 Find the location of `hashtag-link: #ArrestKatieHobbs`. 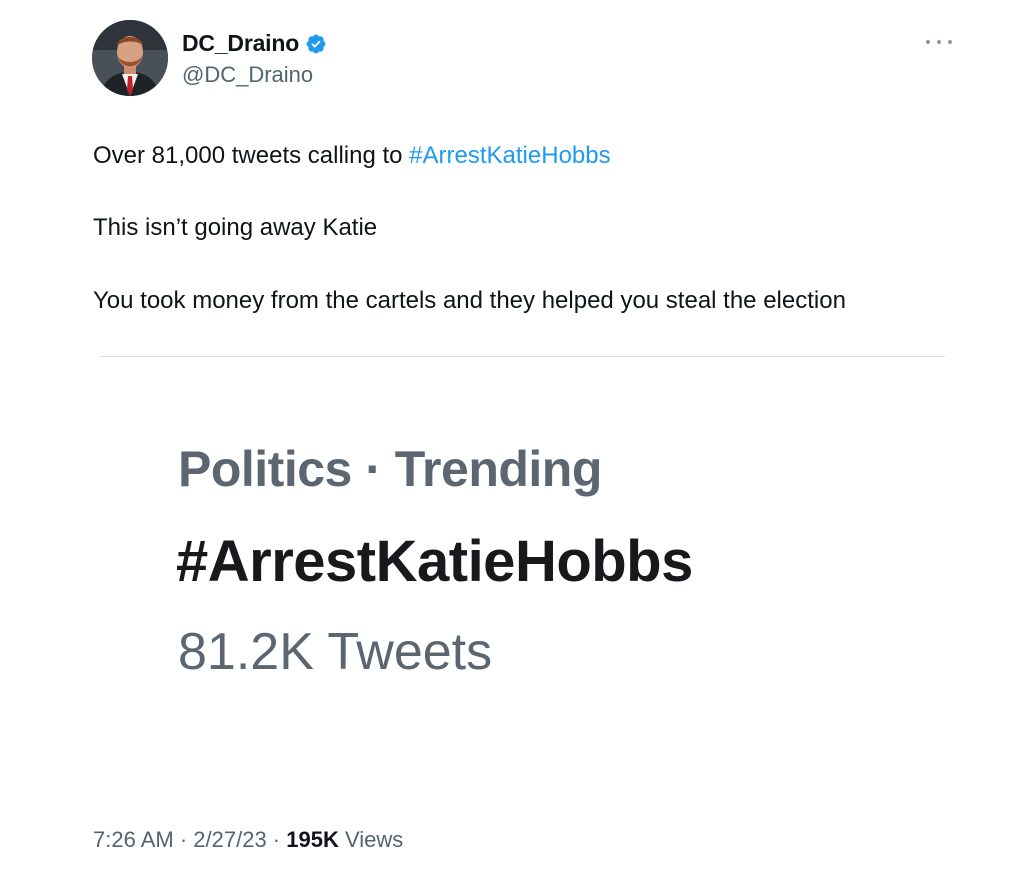

hashtag-link: #ArrestKatieHobbs is located at coordinates (509, 155).